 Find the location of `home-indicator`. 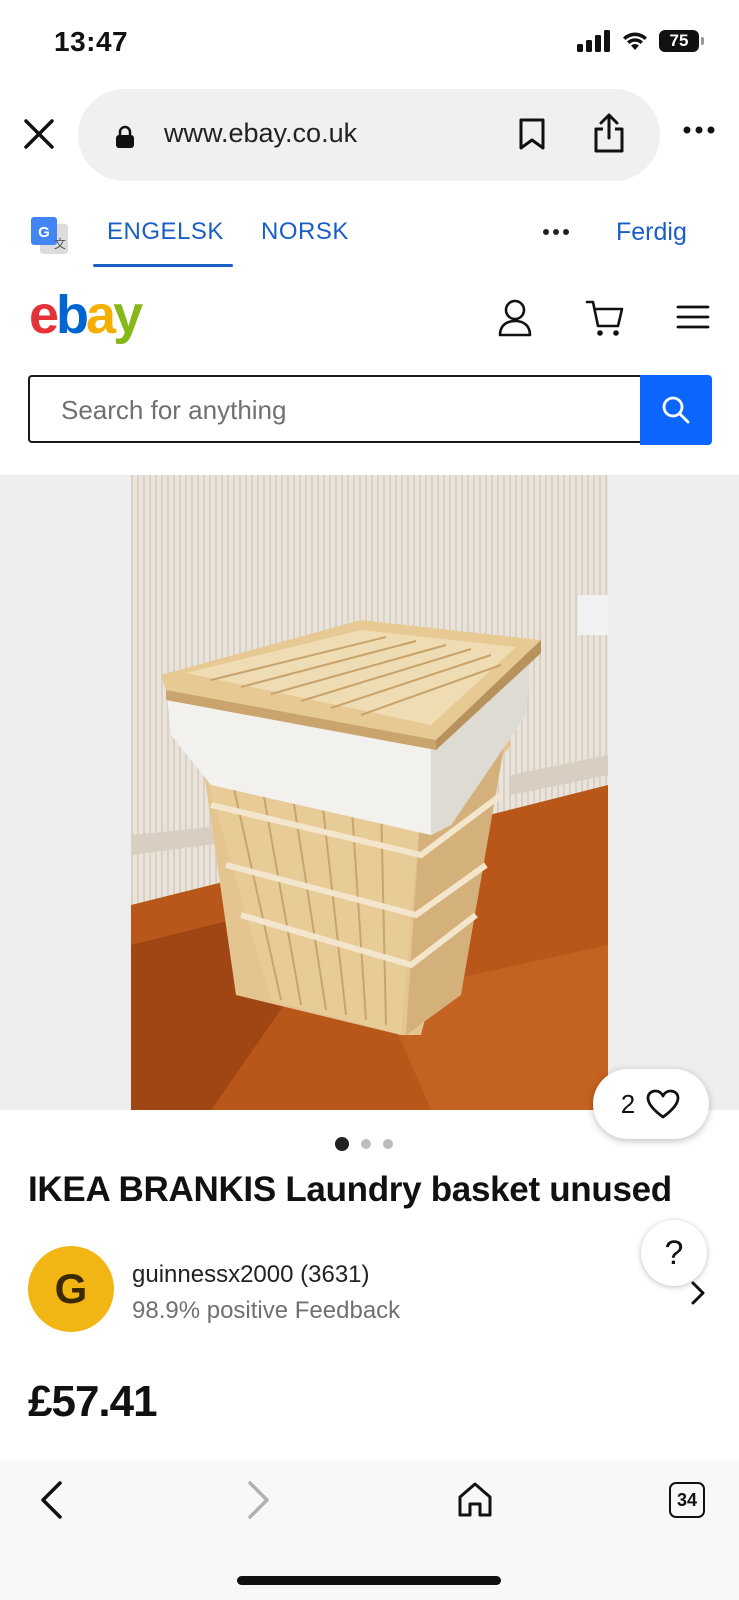

home-indicator is located at coordinates (369, 1580).